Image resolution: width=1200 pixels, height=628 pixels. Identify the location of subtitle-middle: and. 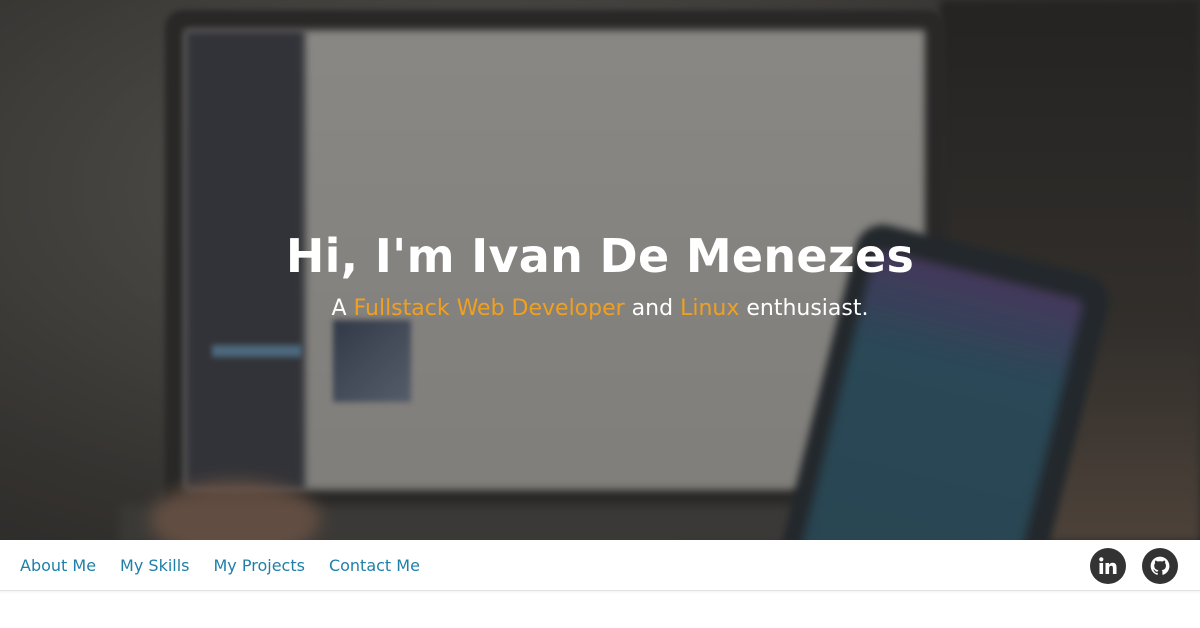
(652, 308).